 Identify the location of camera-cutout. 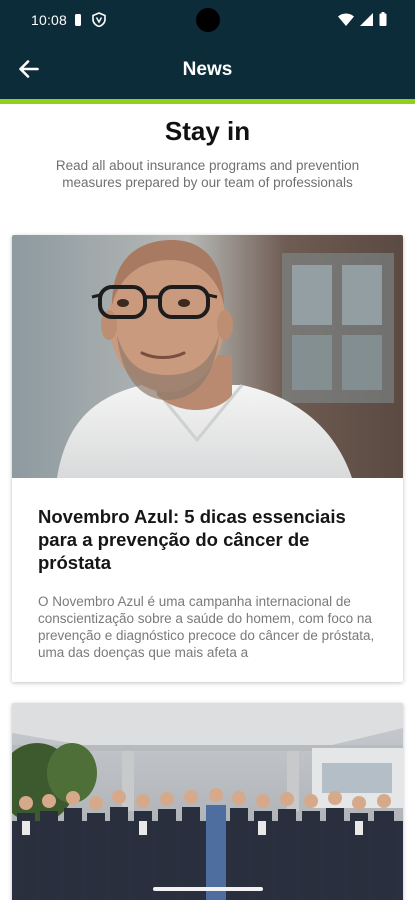
(208, 20).